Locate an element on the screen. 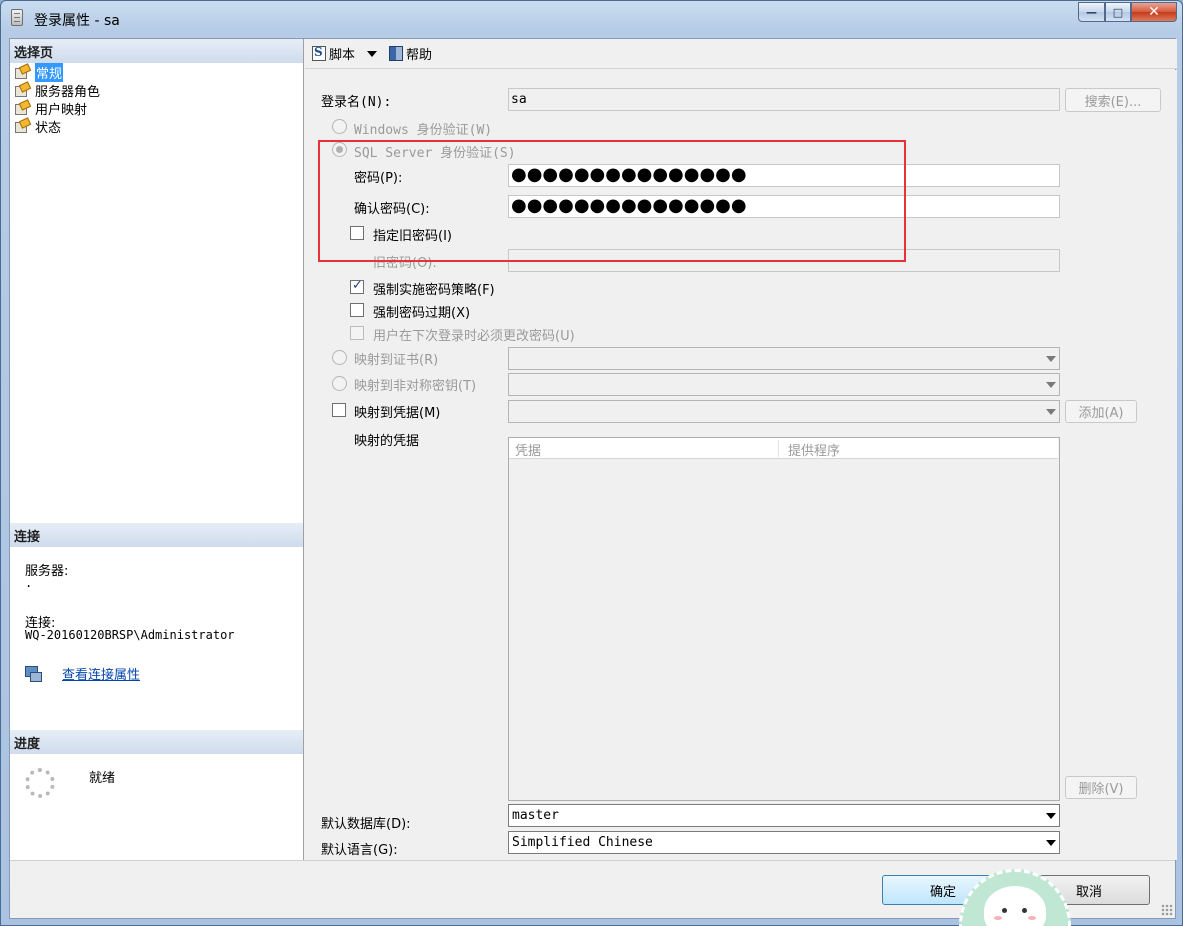  progress-header: 进度 is located at coordinates (156, 742).